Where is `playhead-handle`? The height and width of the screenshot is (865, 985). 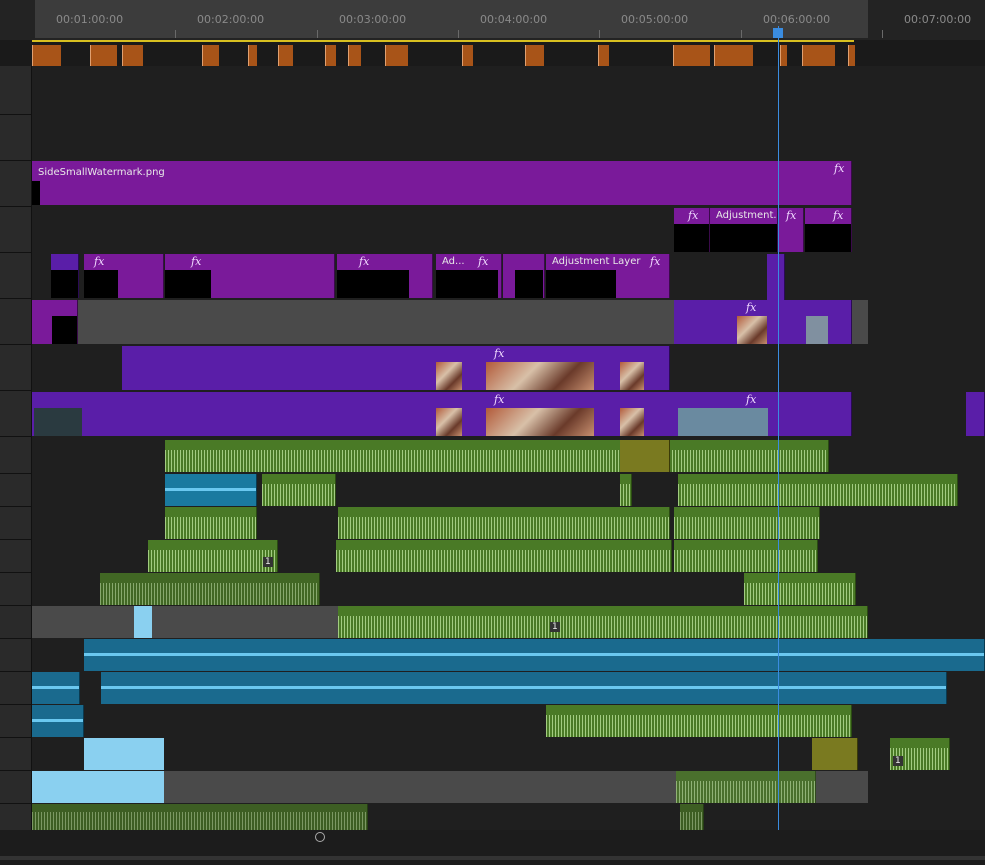 playhead-handle is located at coordinates (778, 33).